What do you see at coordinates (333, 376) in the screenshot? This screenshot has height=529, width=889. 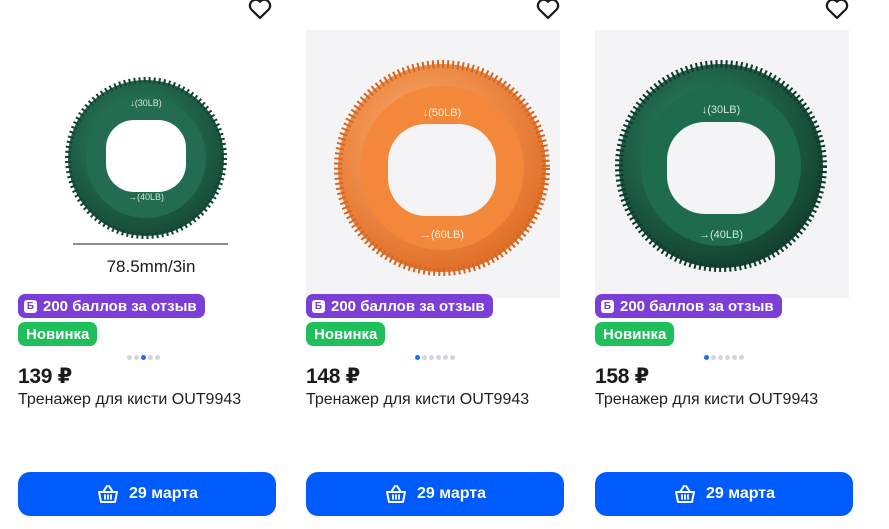 I see `price: 148 ₽` at bounding box center [333, 376].